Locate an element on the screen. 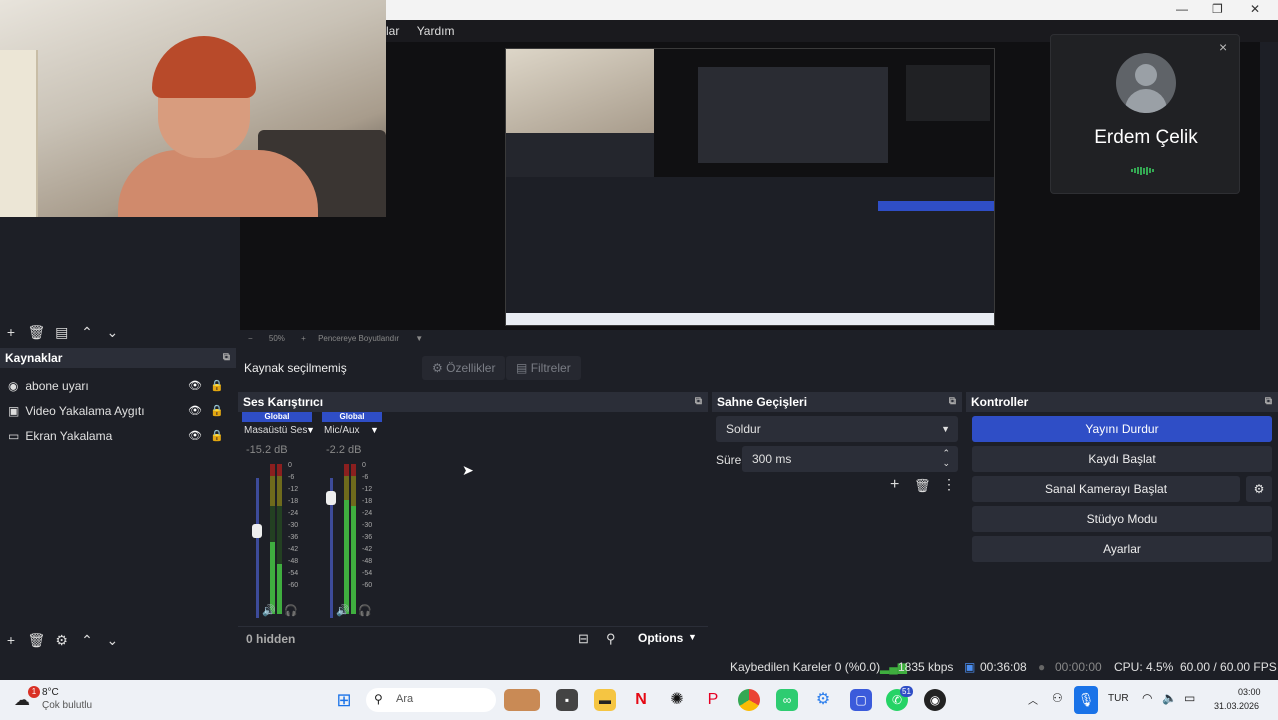 The image size is (1278, 720). db-scale: 0 -6 -12 -18 -24 -30 -36 -42 -48 -54 -60 is located at coordinates (372, 526).